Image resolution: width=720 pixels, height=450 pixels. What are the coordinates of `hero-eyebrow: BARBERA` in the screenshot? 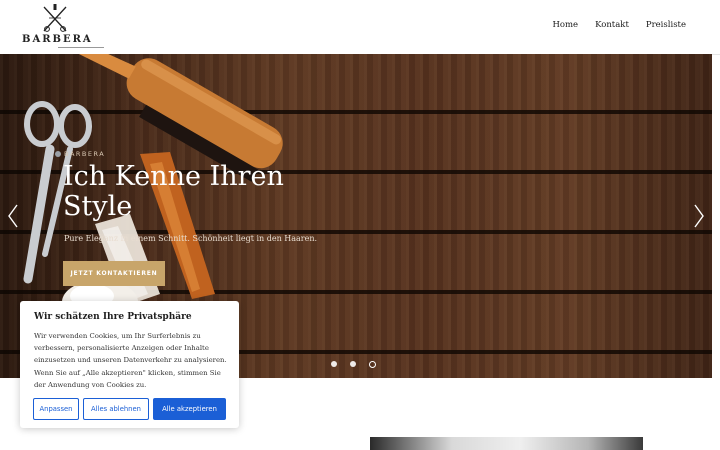 It's located at (85, 154).